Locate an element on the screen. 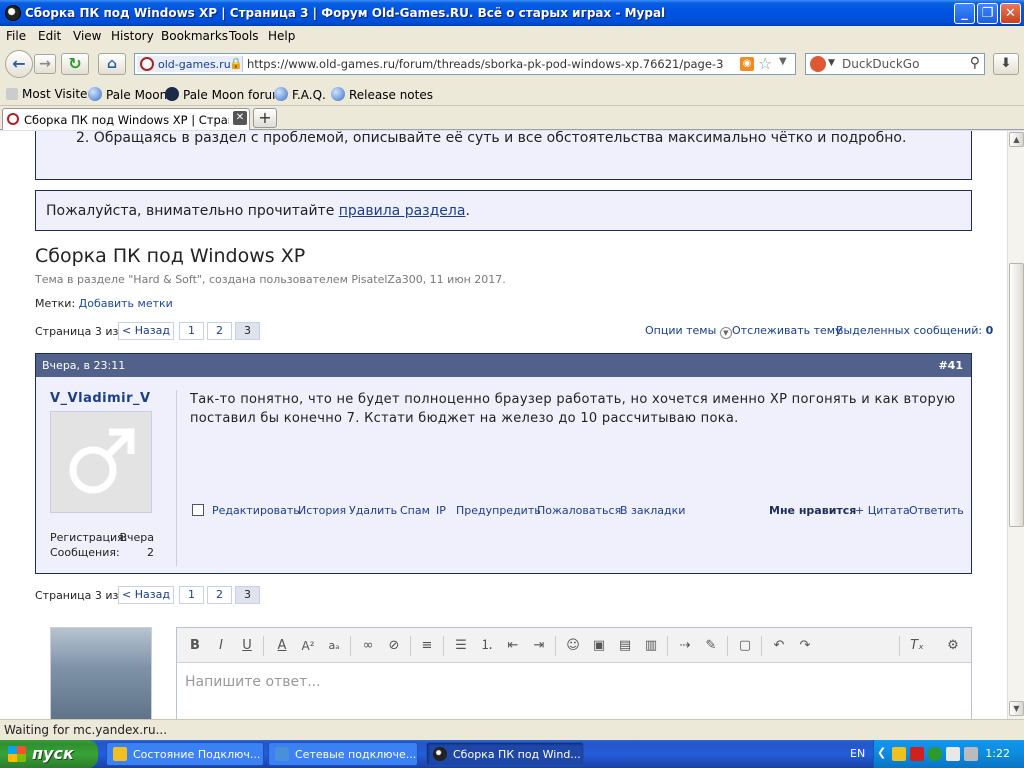  menu-bookmarks: Bookmarks is located at coordinates (194, 36).